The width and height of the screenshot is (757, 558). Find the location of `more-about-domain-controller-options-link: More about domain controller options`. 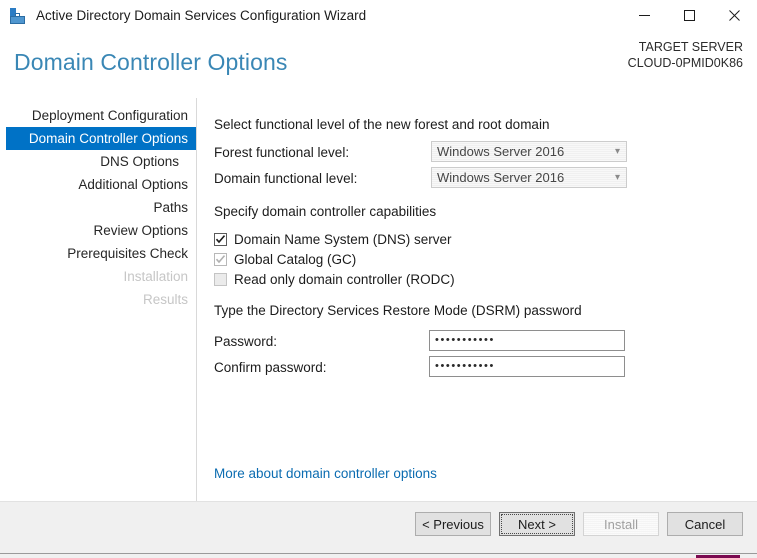

more-about-domain-controller-options-link: More about domain controller options is located at coordinates (325, 473).